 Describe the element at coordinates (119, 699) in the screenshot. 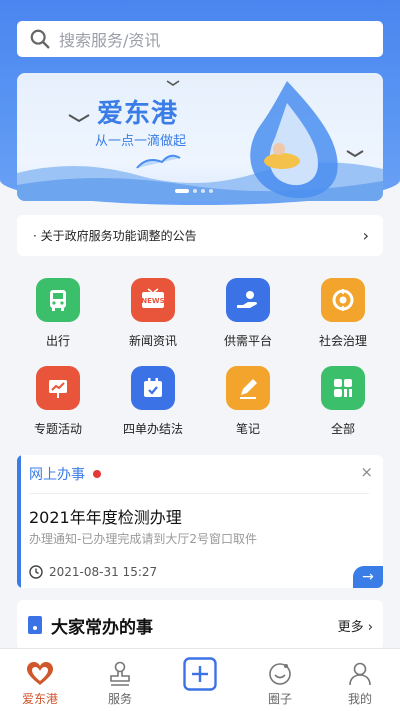

I see `tab-label: 服务` at that location.